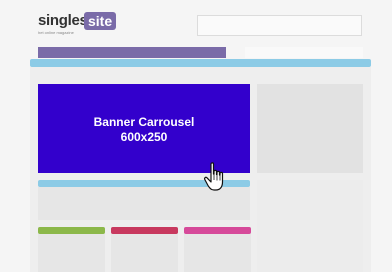 This screenshot has width=392, height=272. I want to click on logo-text-site: site, so click(100, 21).